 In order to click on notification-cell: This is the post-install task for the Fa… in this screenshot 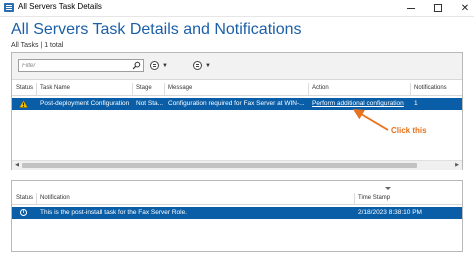, I will do `click(114, 212)`.